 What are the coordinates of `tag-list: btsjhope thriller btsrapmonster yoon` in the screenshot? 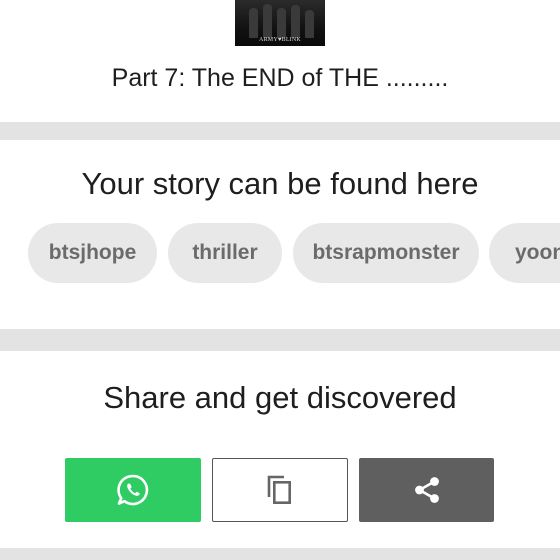 It's located at (280, 253).